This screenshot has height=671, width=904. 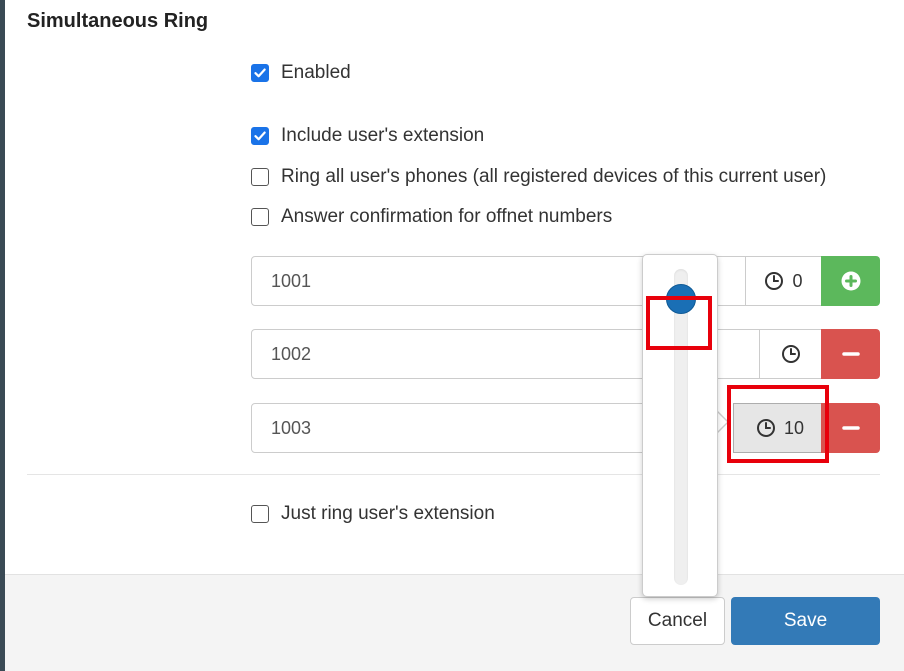 I want to click on answer-confirmation-label: Answer confirmation for offnet numbers, so click(x=447, y=216).